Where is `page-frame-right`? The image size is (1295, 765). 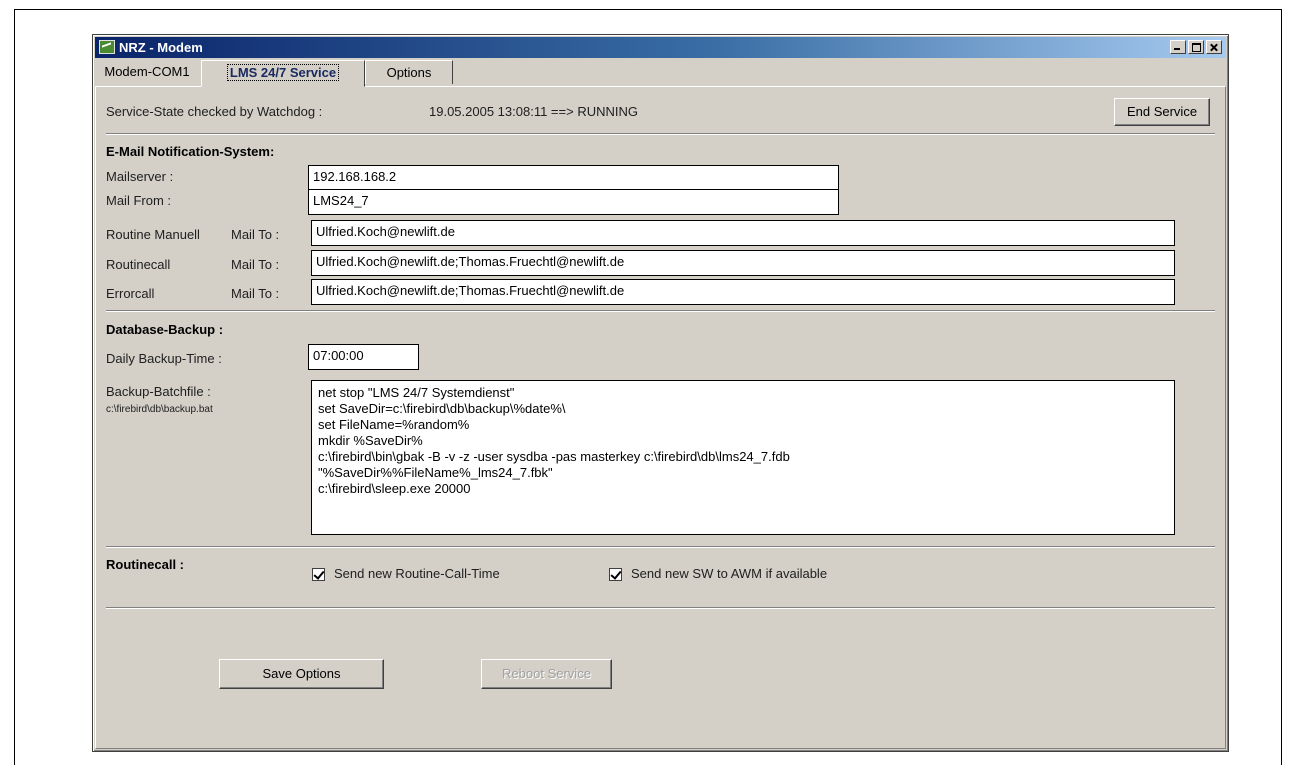
page-frame-right is located at coordinates (1281, 387).